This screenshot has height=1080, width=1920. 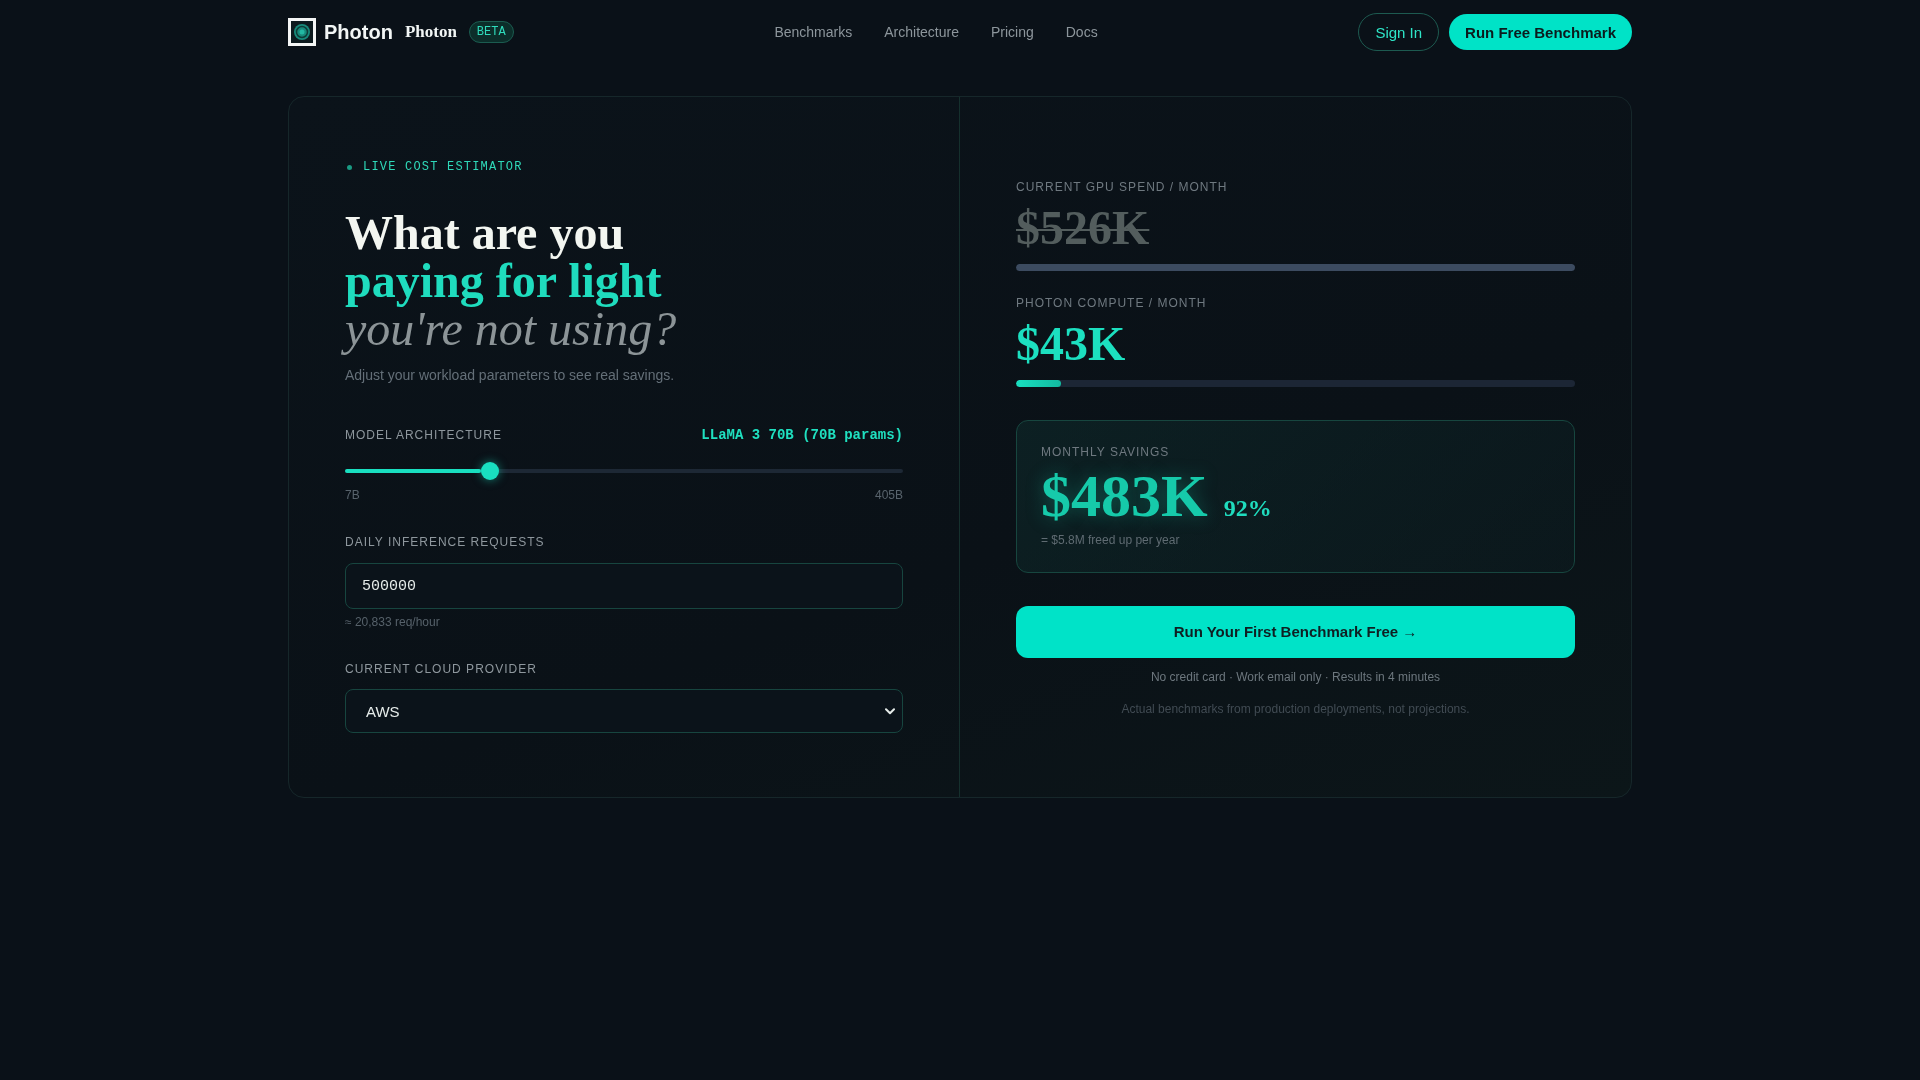 I want to click on chevron-down-icon, so click(x=890, y=711).